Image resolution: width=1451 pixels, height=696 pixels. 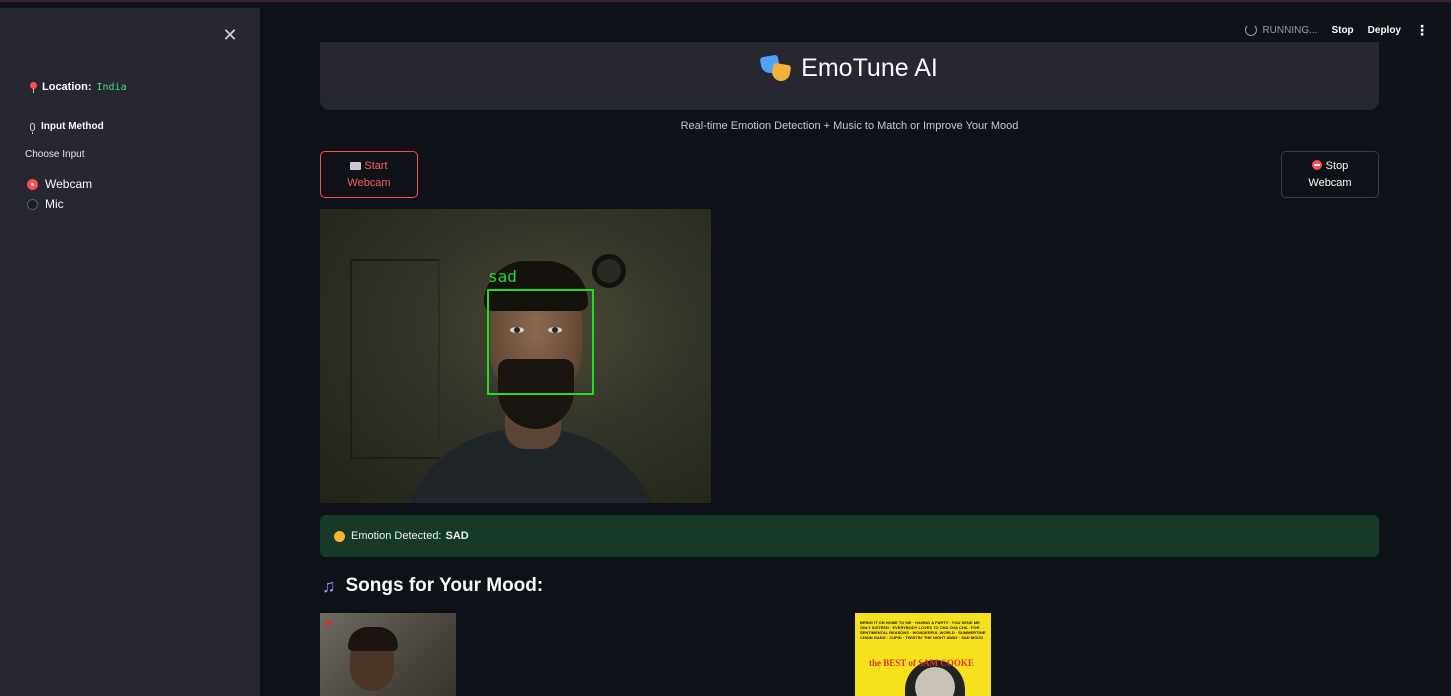 What do you see at coordinates (1384, 30) in the screenshot?
I see `deploy-button: Deploy` at bounding box center [1384, 30].